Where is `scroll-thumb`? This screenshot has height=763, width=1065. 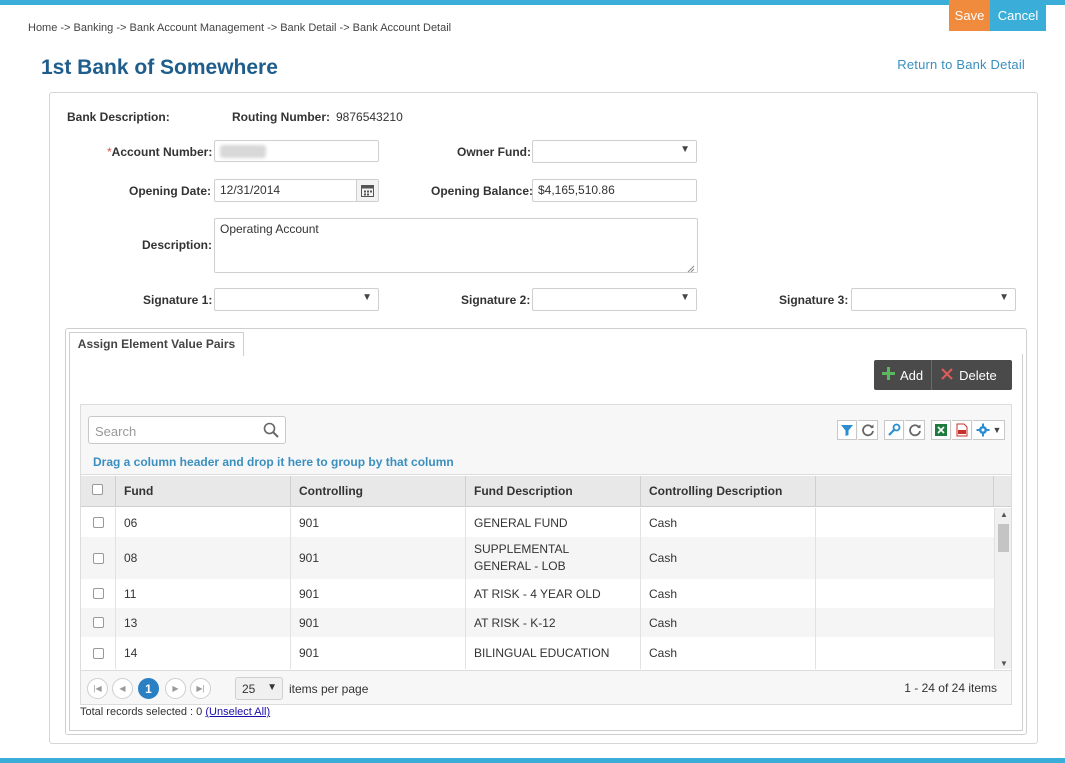 scroll-thumb is located at coordinates (1003, 538).